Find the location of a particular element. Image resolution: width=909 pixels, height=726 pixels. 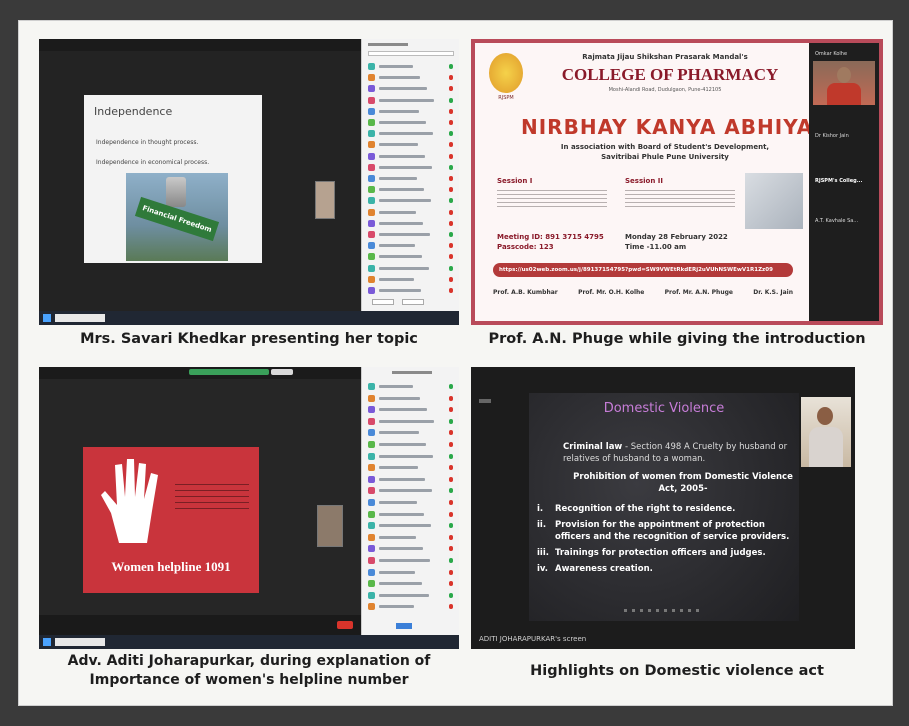

end-meeting-button is located at coordinates (345, 625).